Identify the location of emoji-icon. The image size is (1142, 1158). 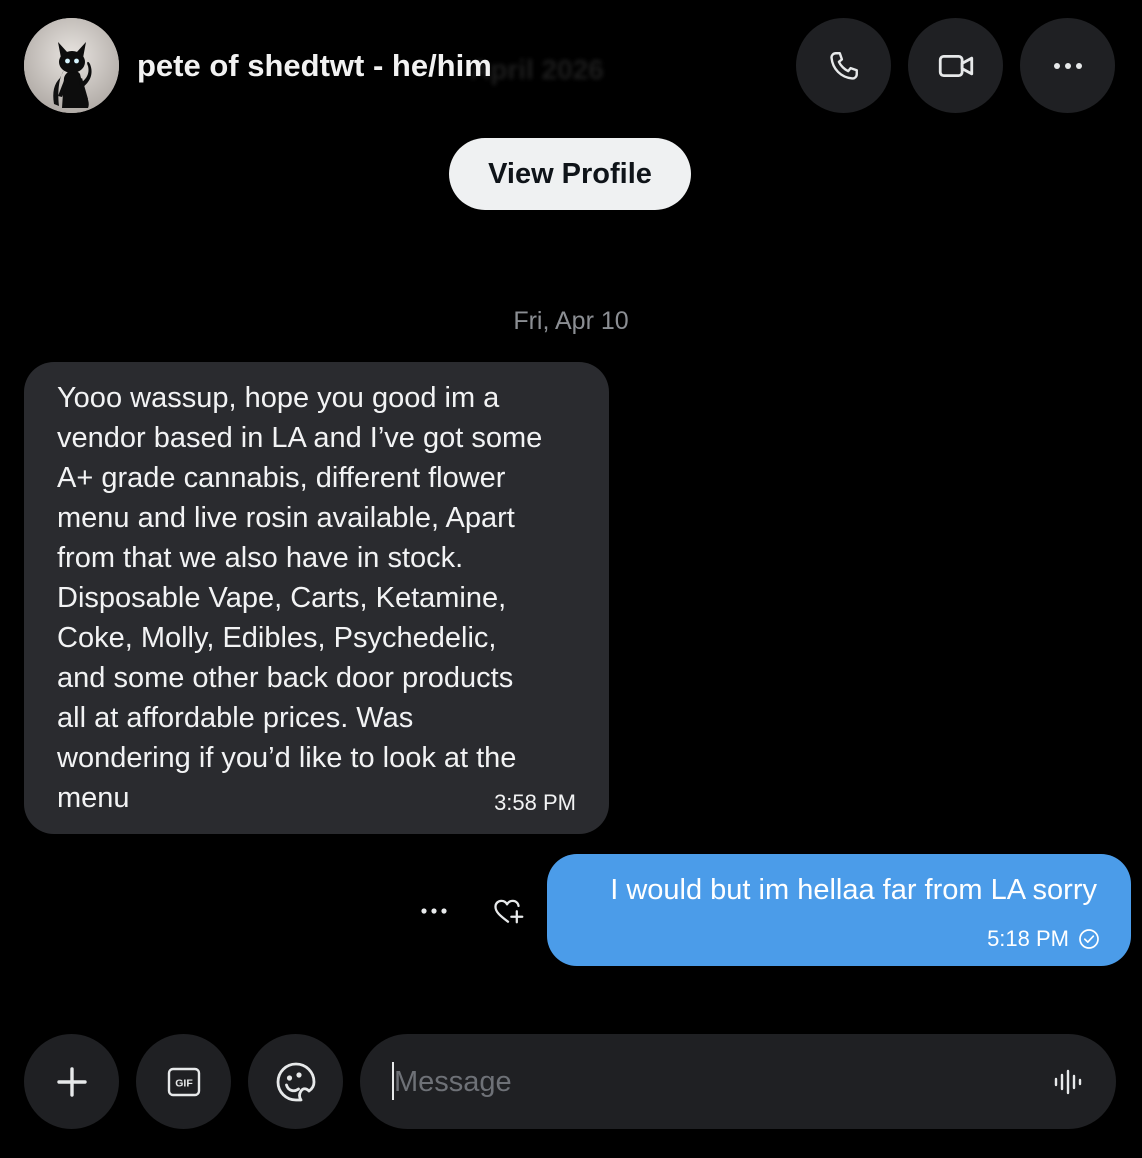
(295, 1081).